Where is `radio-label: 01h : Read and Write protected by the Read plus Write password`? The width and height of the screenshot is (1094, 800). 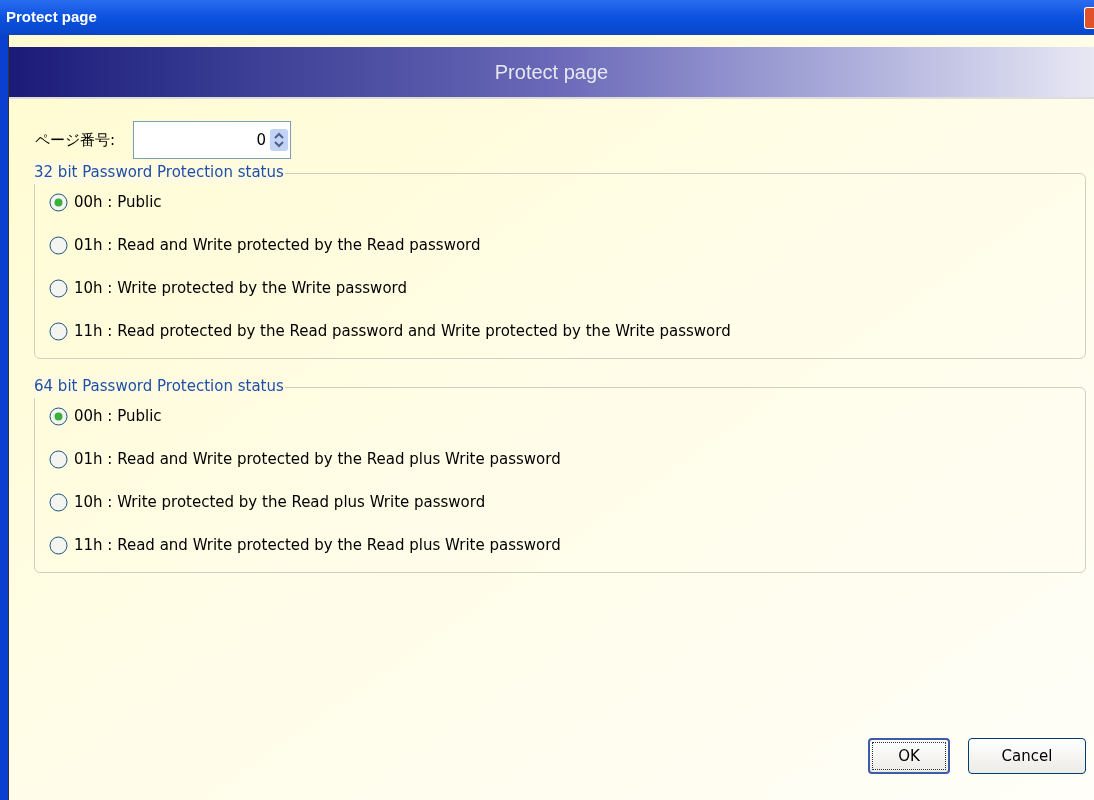
radio-label: 01h : Read and Write protected by the Read plus Write password is located at coordinates (317, 459).